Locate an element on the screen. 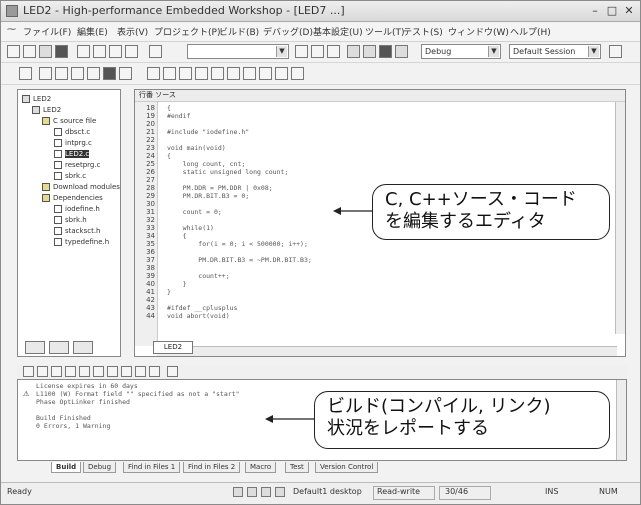 The width and height of the screenshot is (641, 505). callout-text: を編集するエディタ is located at coordinates (465, 221).